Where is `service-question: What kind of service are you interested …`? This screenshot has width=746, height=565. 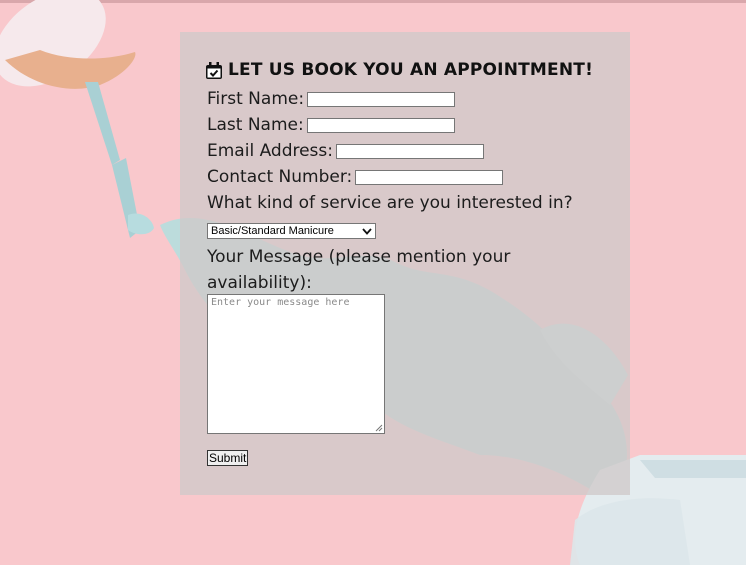 service-question: What kind of service are you interested … is located at coordinates (390, 203).